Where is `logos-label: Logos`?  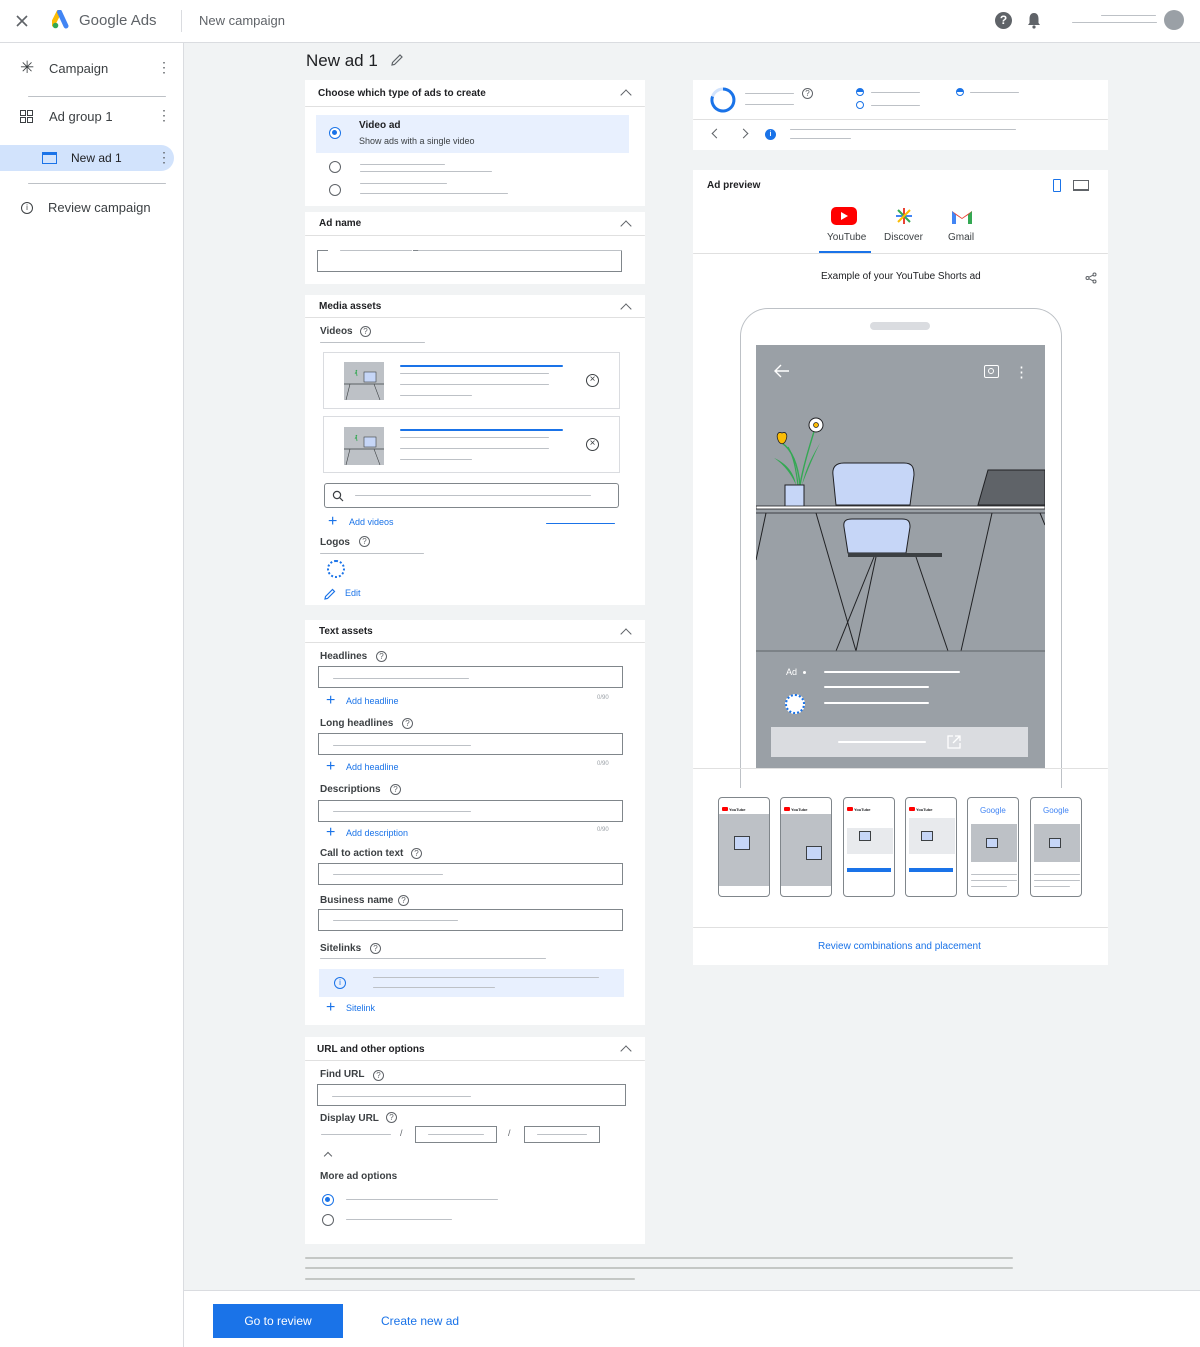
logos-label: Logos is located at coordinates (335, 542).